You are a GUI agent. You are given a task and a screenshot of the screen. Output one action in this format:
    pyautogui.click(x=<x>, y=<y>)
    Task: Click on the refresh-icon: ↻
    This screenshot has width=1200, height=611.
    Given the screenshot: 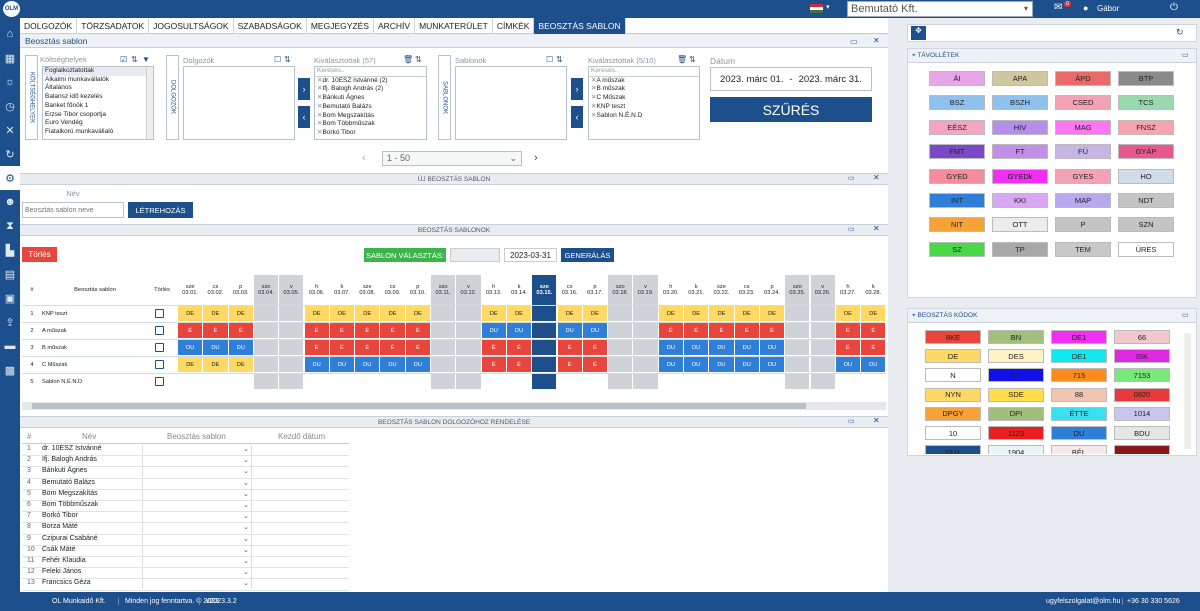 What is the action you would take?
    pyautogui.click(x=10, y=154)
    